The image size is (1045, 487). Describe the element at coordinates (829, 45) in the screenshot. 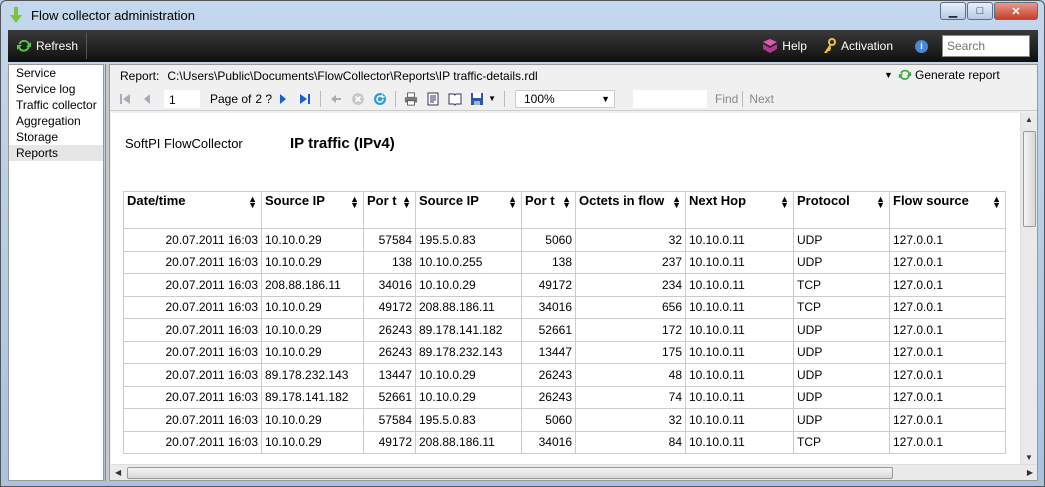

I see `key-icon` at that location.